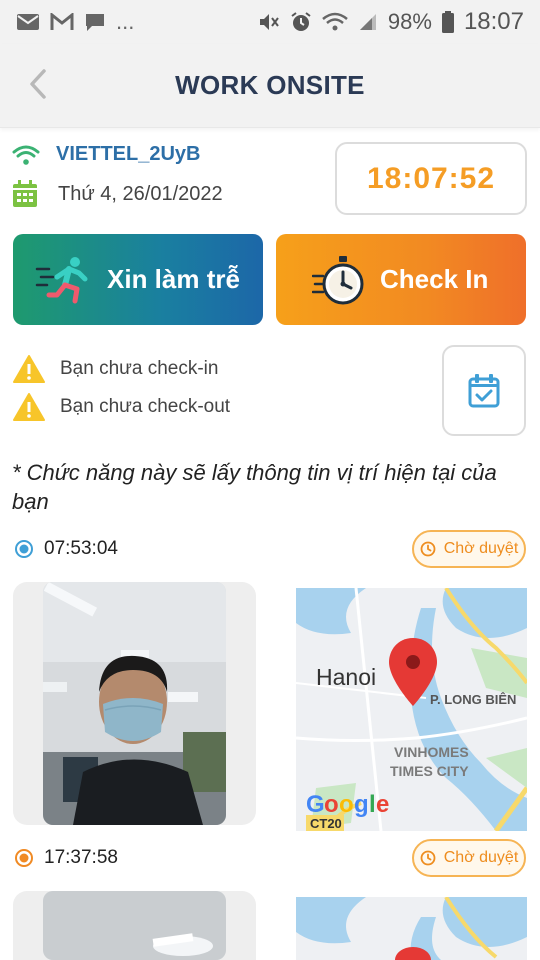  I want to click on map-area-label-2: TIMES CITY, so click(429, 771).